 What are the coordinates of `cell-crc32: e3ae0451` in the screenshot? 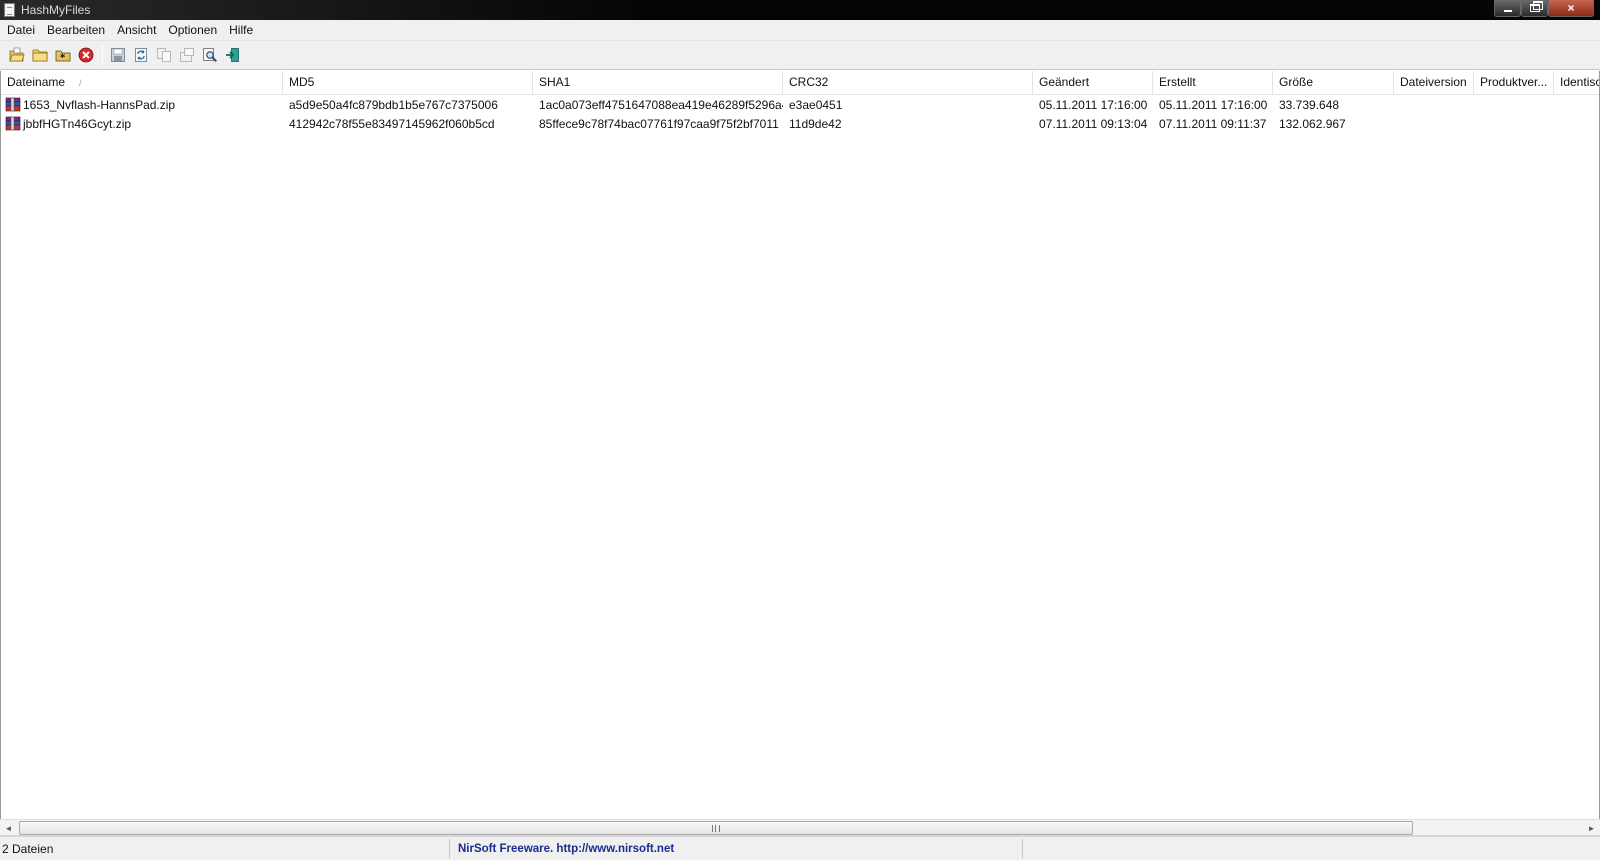 It's located at (816, 105).